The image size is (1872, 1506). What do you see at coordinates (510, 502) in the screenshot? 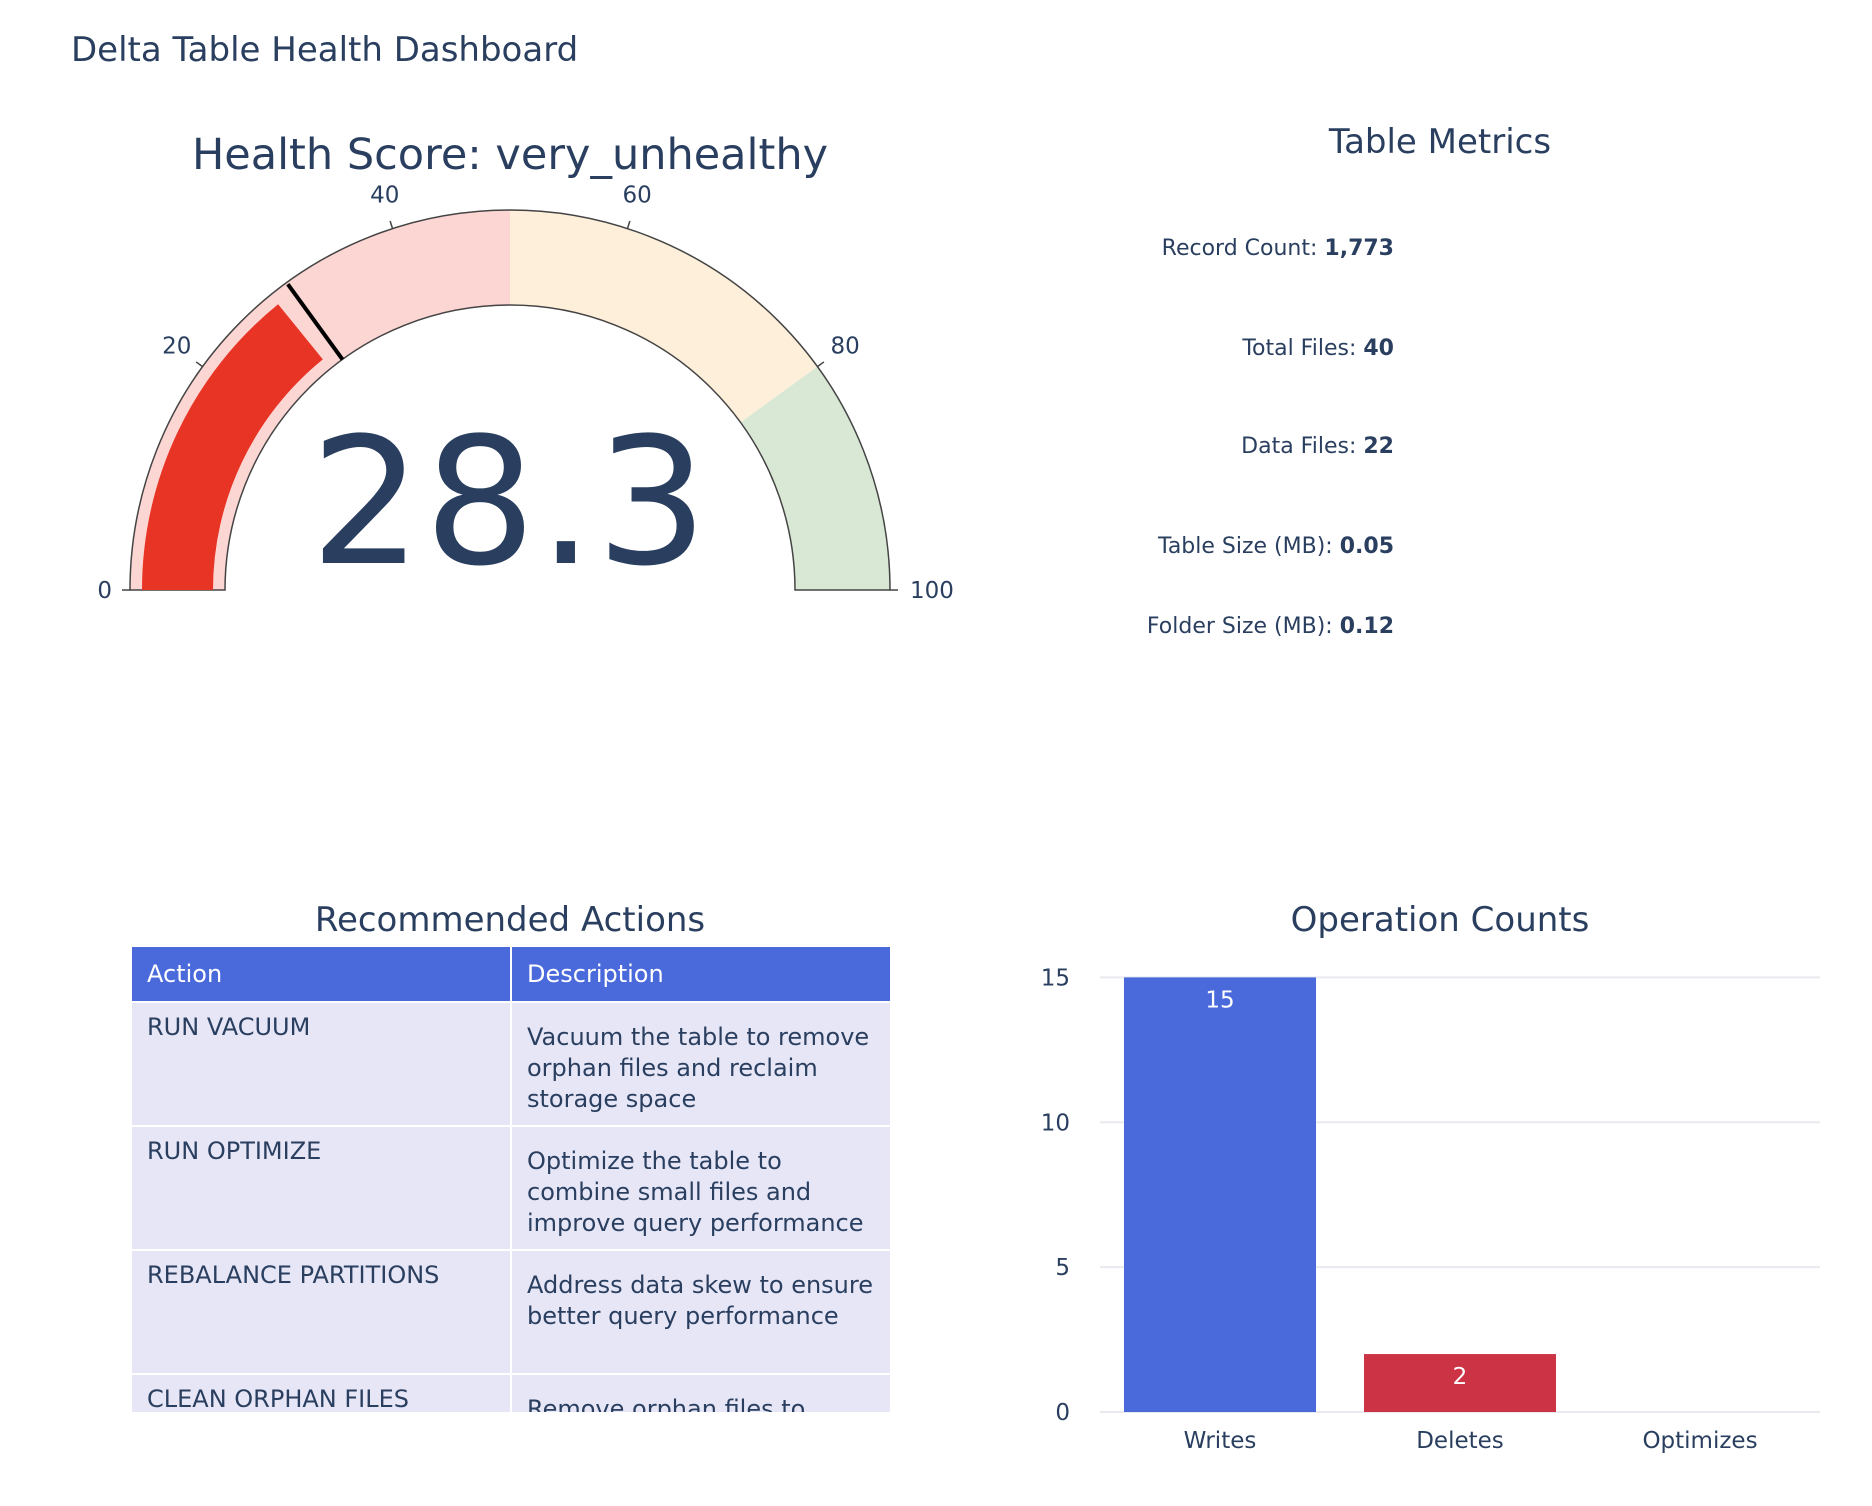
I see `gauge-value: 28.3` at bounding box center [510, 502].